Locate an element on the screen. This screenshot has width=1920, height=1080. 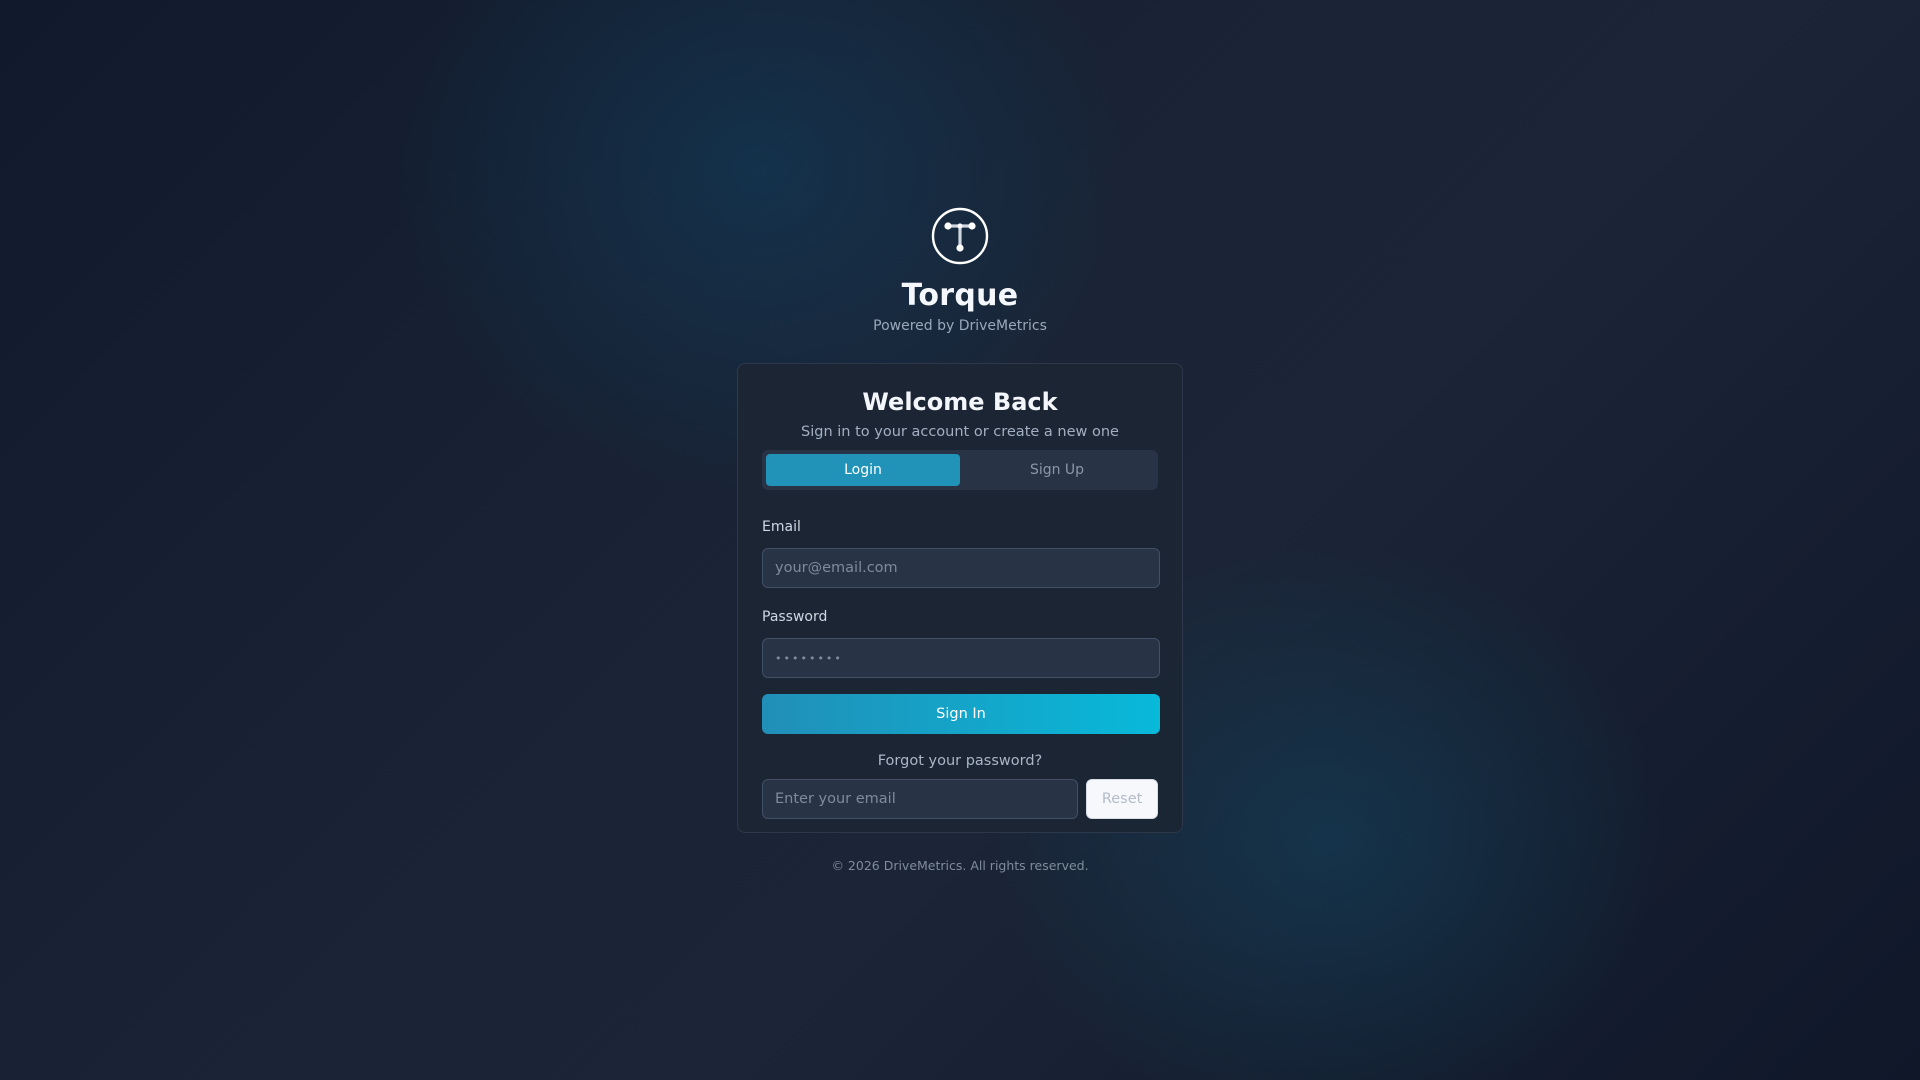
reset-email-field is located at coordinates (920, 799).